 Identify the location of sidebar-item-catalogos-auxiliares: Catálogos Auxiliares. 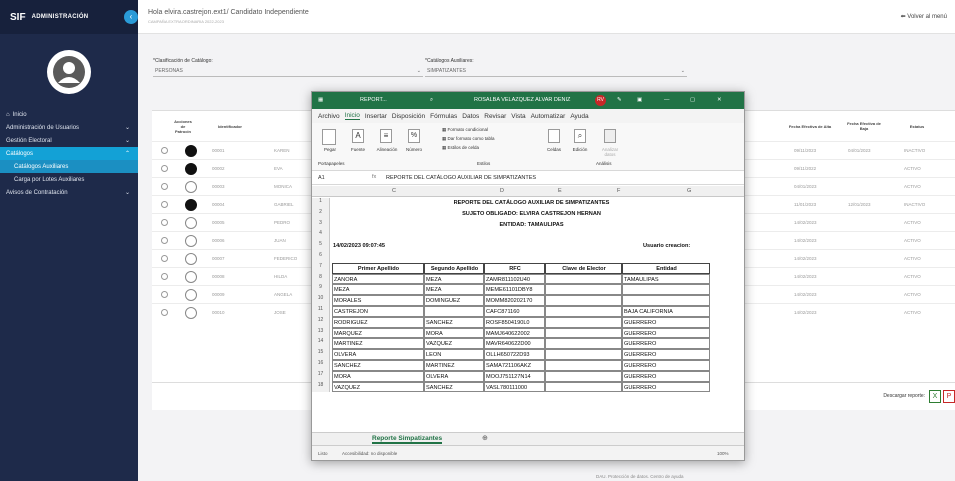
(69, 166).